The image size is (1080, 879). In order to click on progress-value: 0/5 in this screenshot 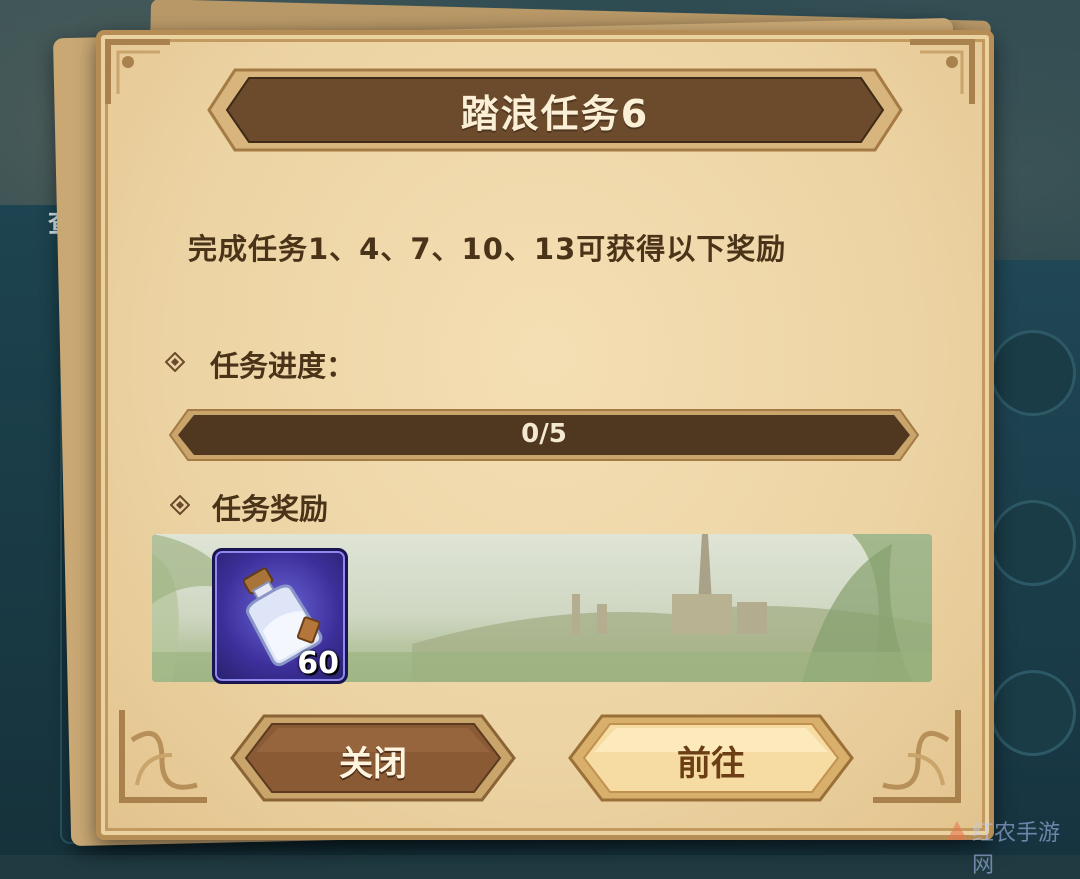, I will do `click(544, 434)`.